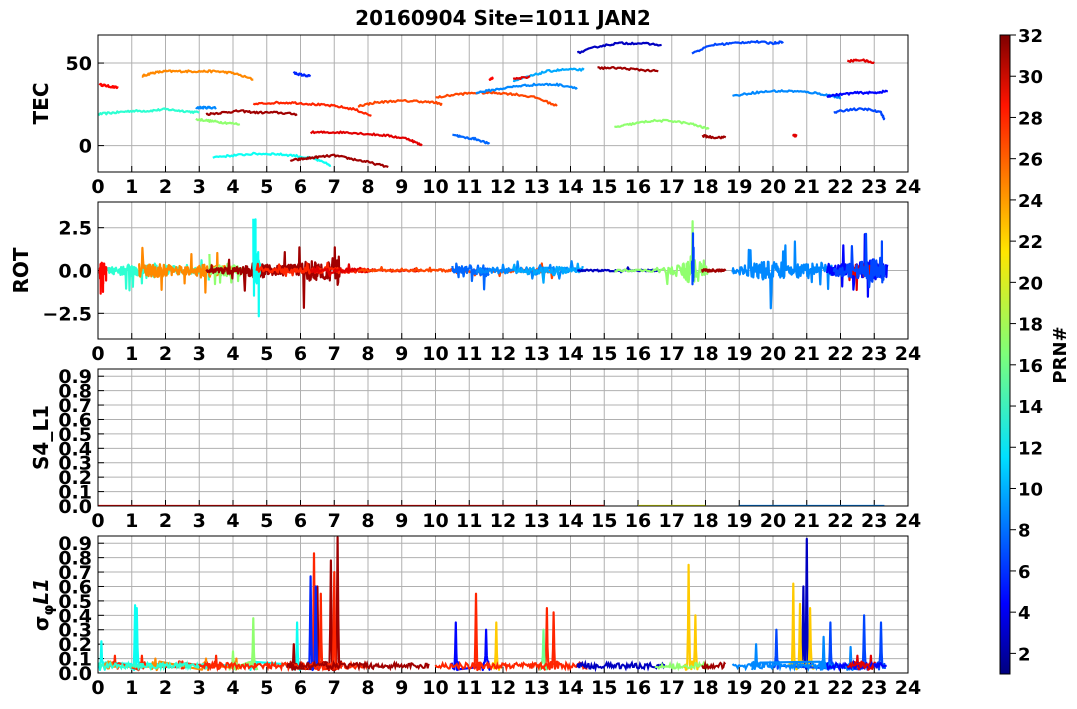 This screenshot has width=1077, height=709. I want to click on x-tick-label: 12, so click(503, 187).